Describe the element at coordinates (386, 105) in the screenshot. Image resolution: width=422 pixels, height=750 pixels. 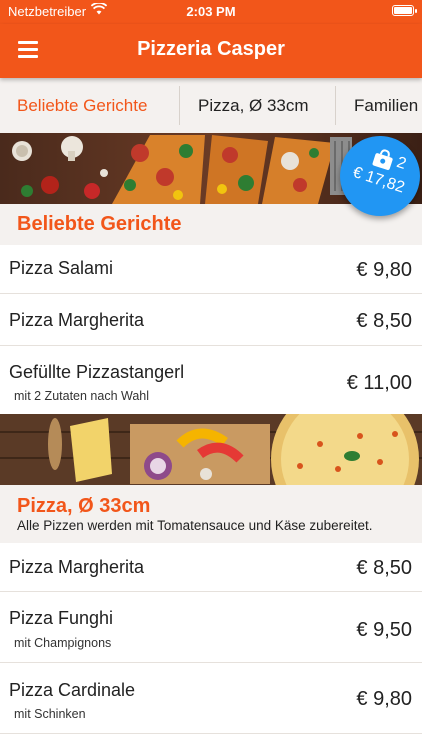
I see `tab-familien: Familien` at that location.